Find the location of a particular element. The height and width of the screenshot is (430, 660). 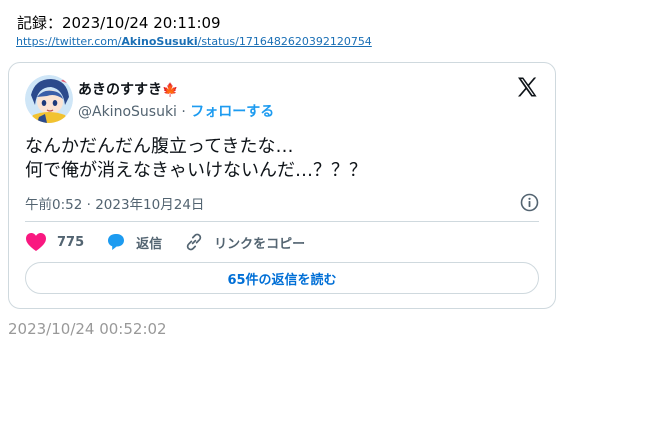

like-count: 775 is located at coordinates (71, 242).